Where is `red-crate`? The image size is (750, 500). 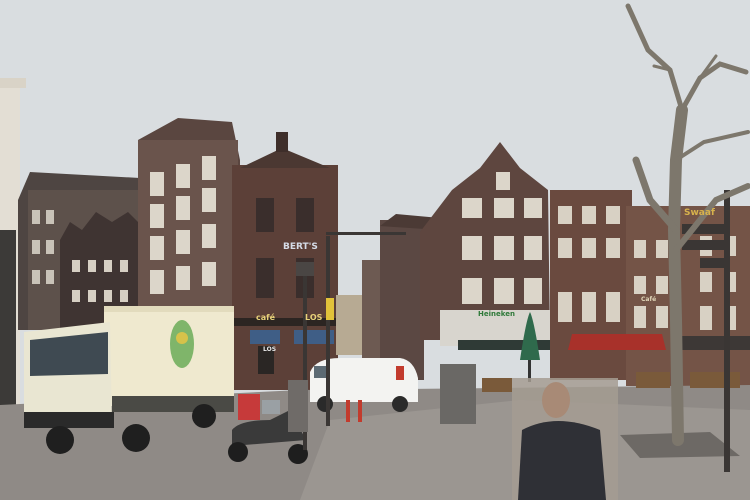 red-crate is located at coordinates (249, 407).